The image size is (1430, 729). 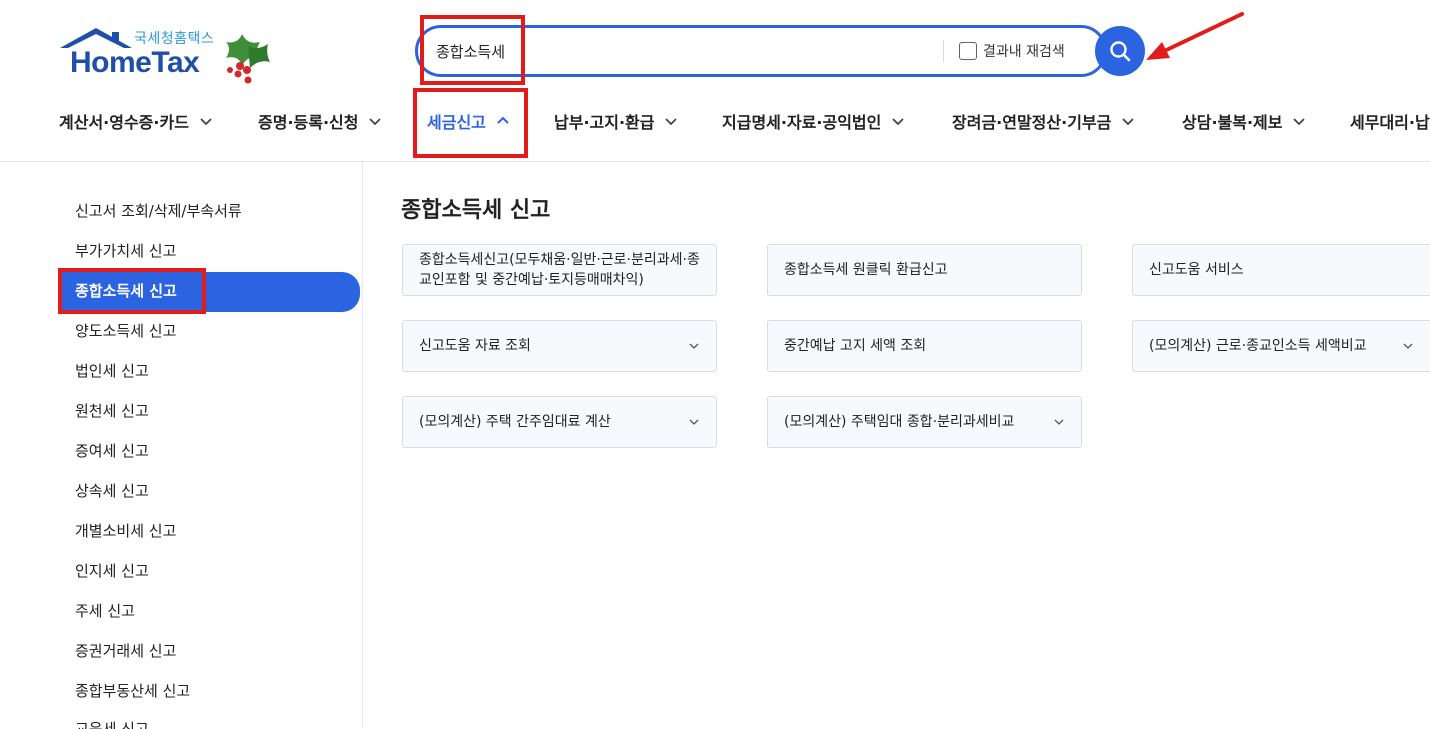 What do you see at coordinates (943, 51) in the screenshot?
I see `search-divider` at bounding box center [943, 51].